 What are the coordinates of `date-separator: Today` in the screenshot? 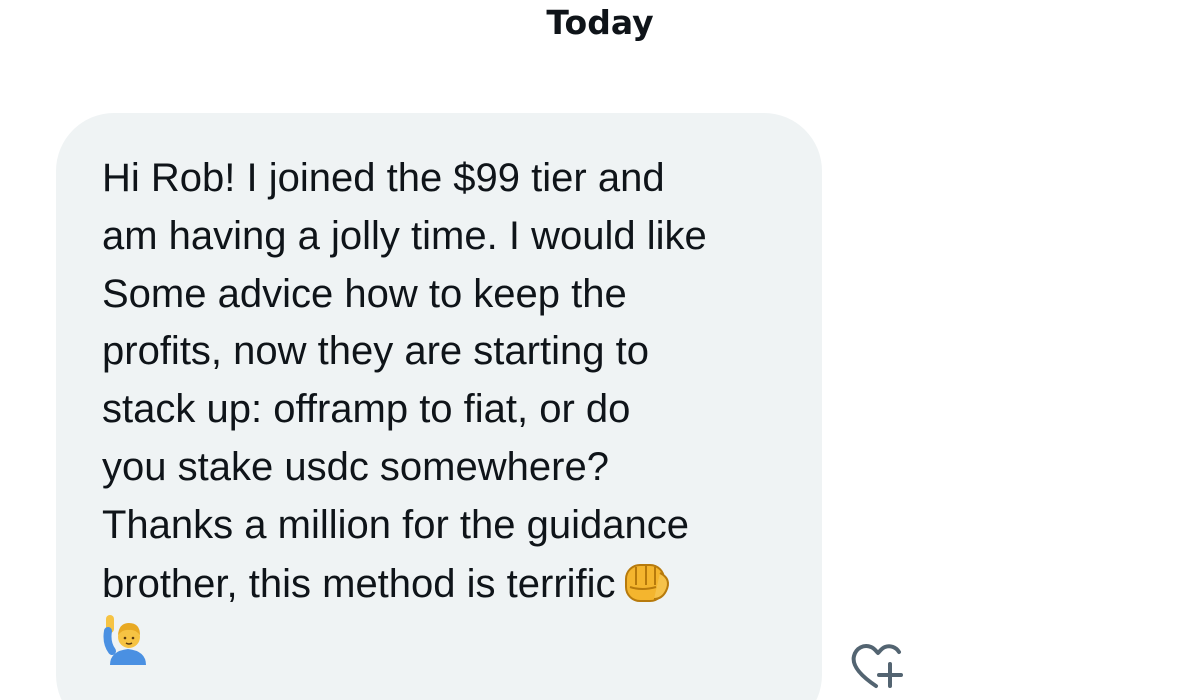 It's located at (600, 22).